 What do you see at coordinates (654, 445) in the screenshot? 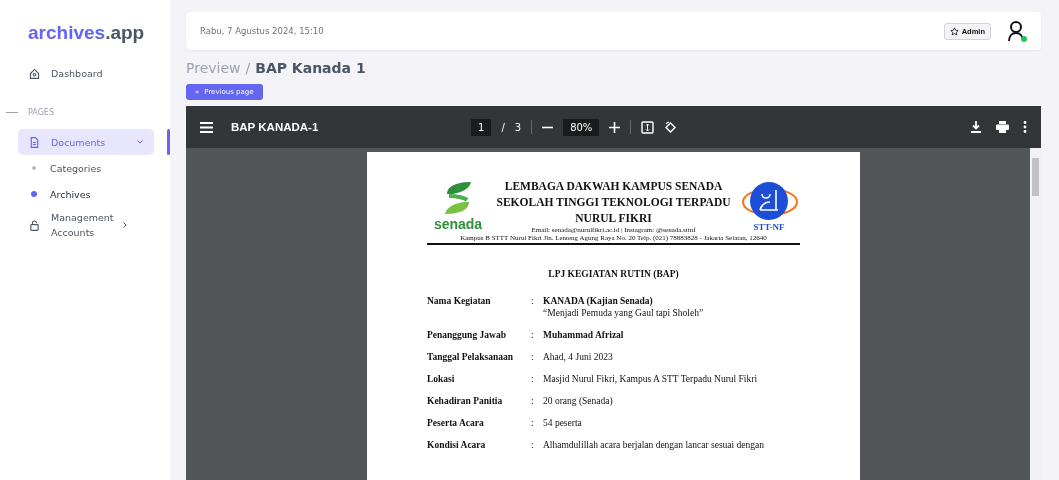
I see `field-value: Alhamdulillah acara berjalan dengan lancar sesuai dengan` at bounding box center [654, 445].